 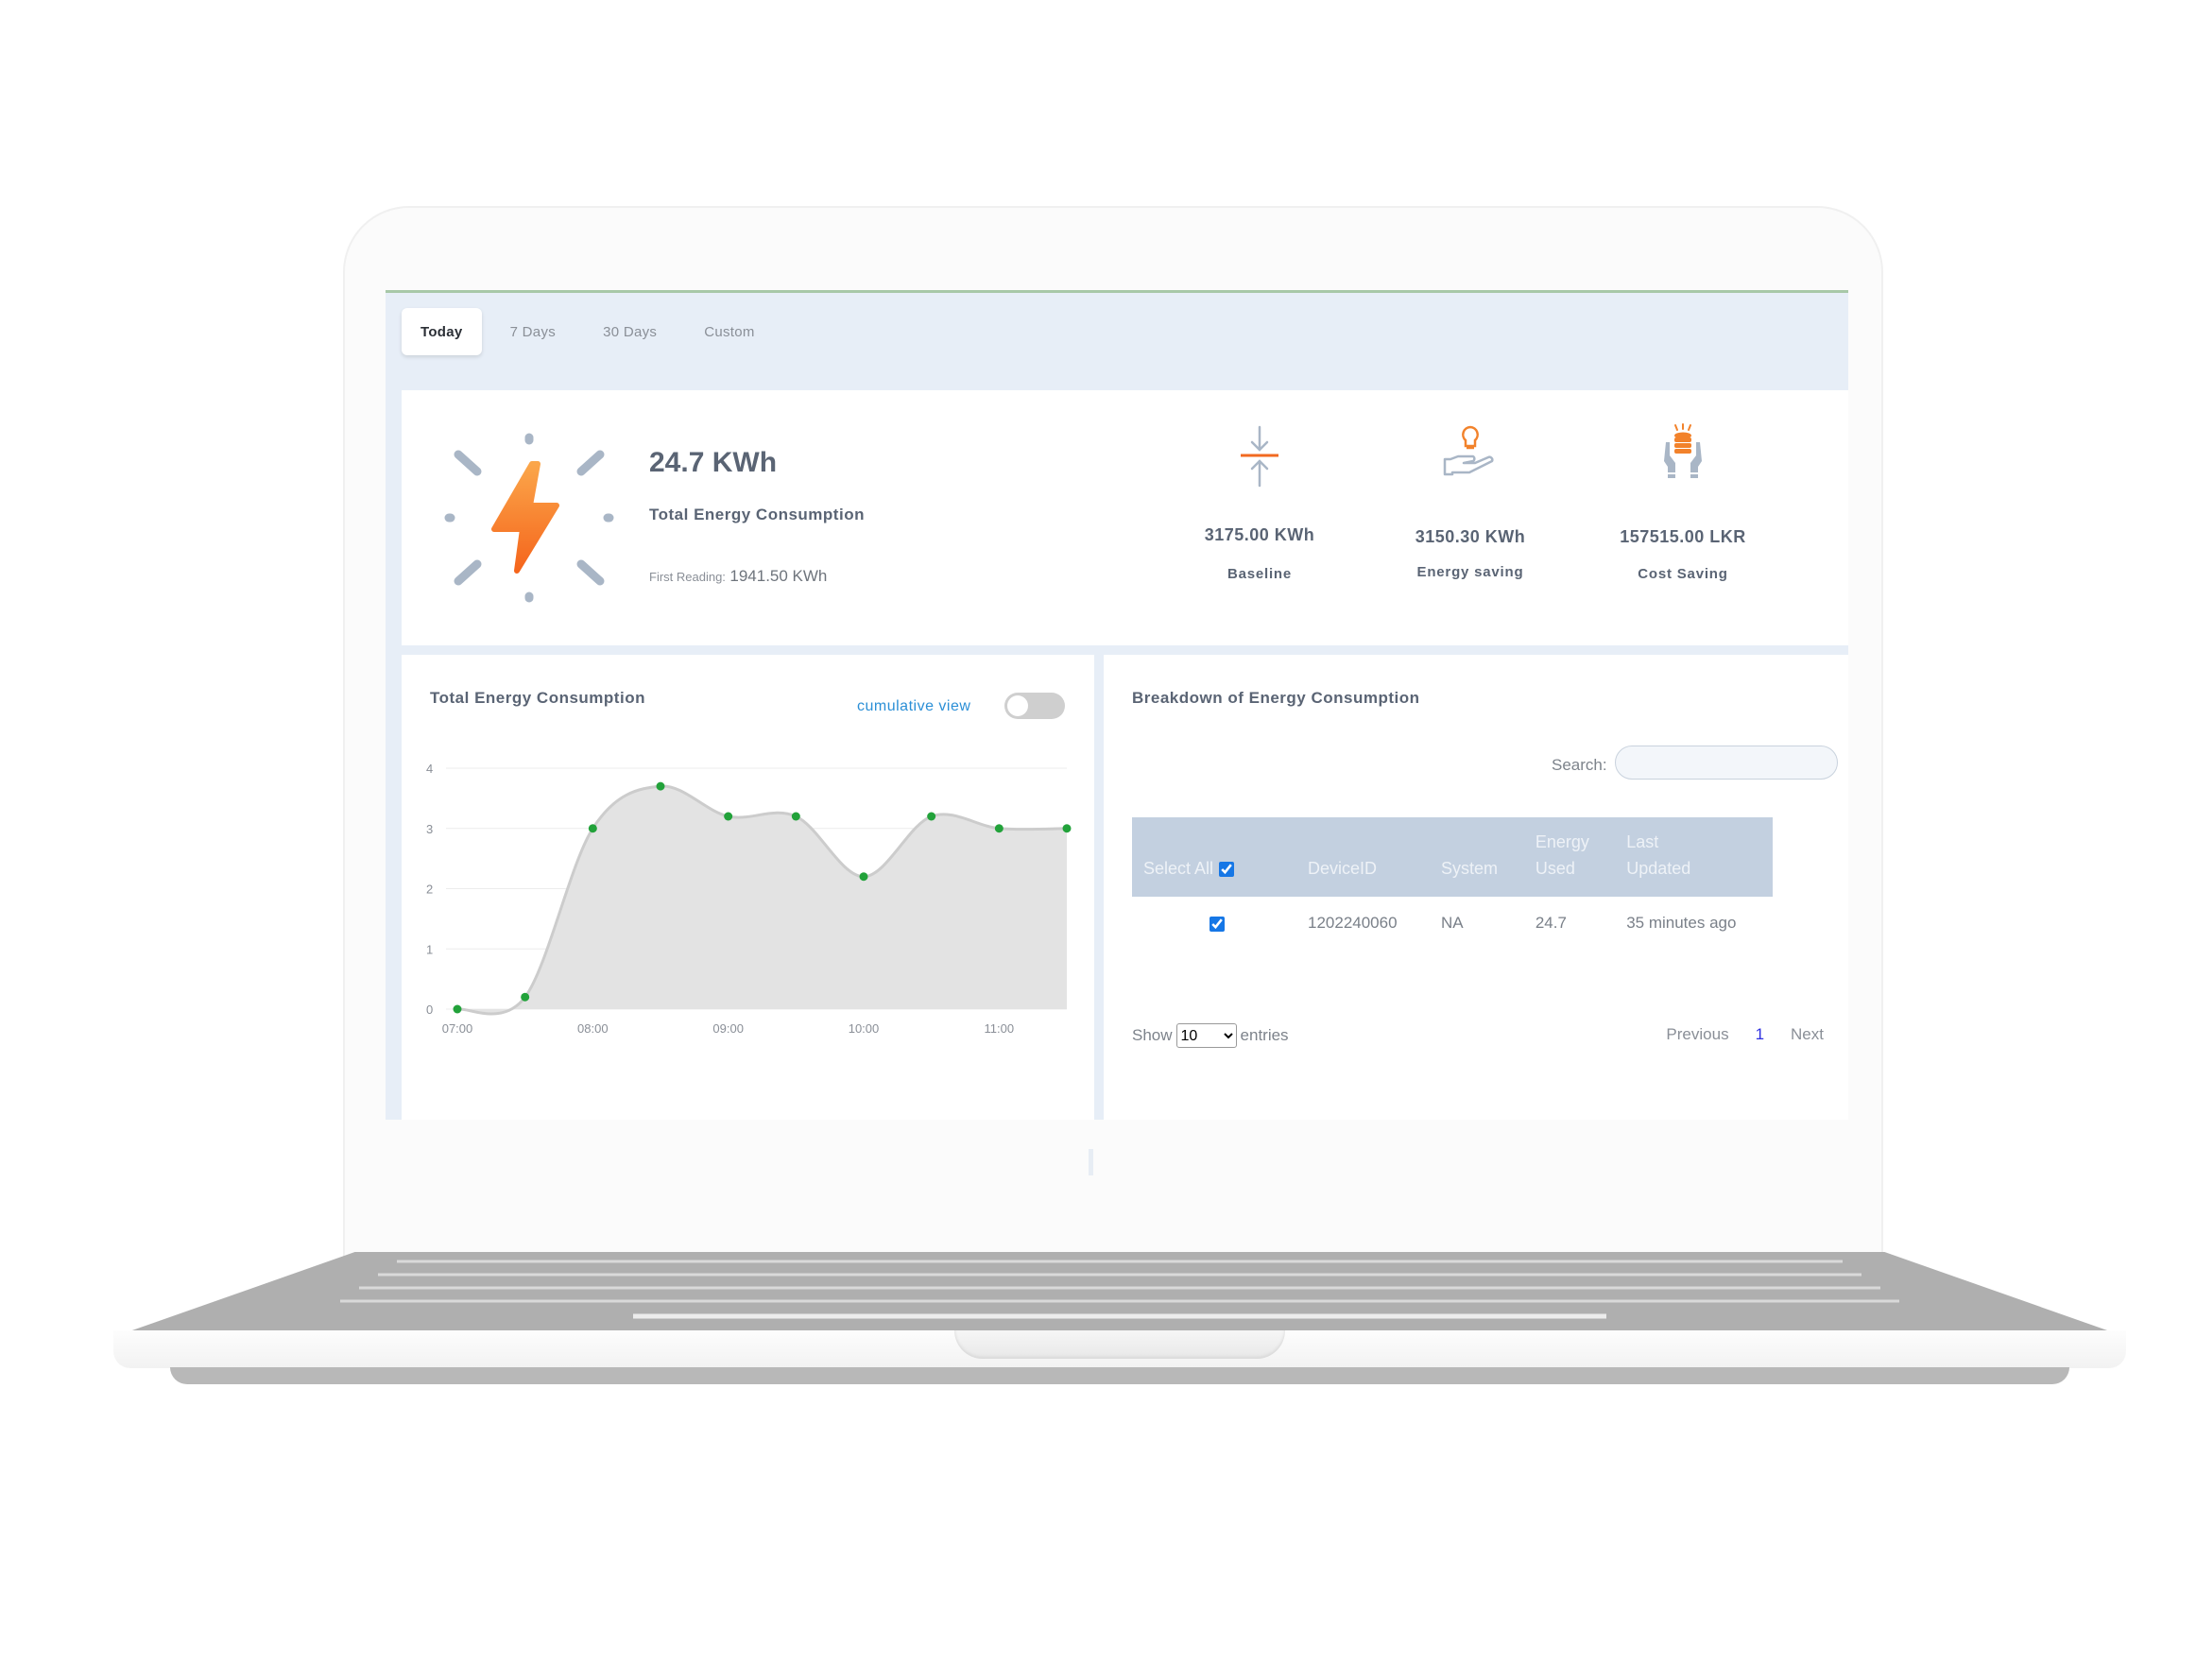 What do you see at coordinates (1470, 572) in the screenshot?
I see `energy-saving-label: Energy saving` at bounding box center [1470, 572].